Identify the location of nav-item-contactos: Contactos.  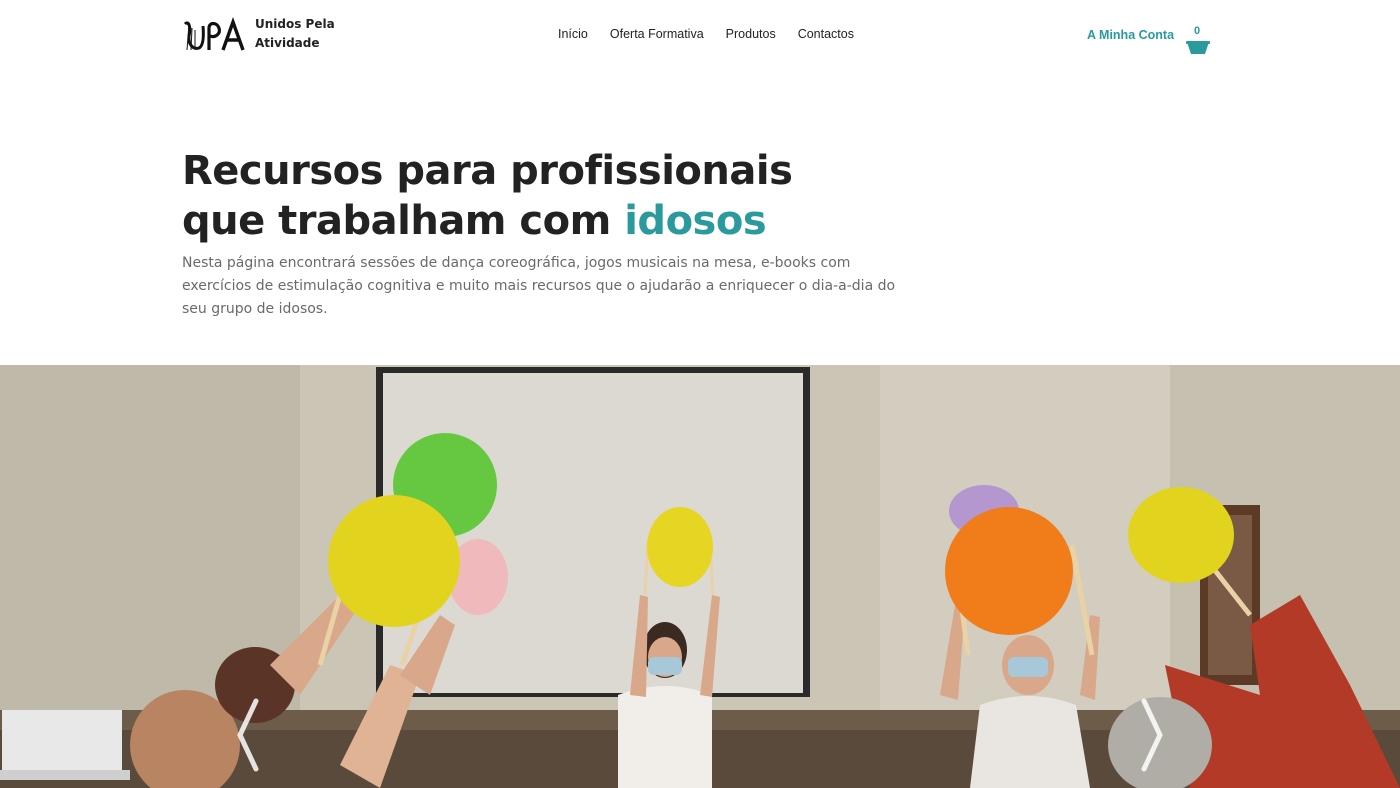
(826, 34).